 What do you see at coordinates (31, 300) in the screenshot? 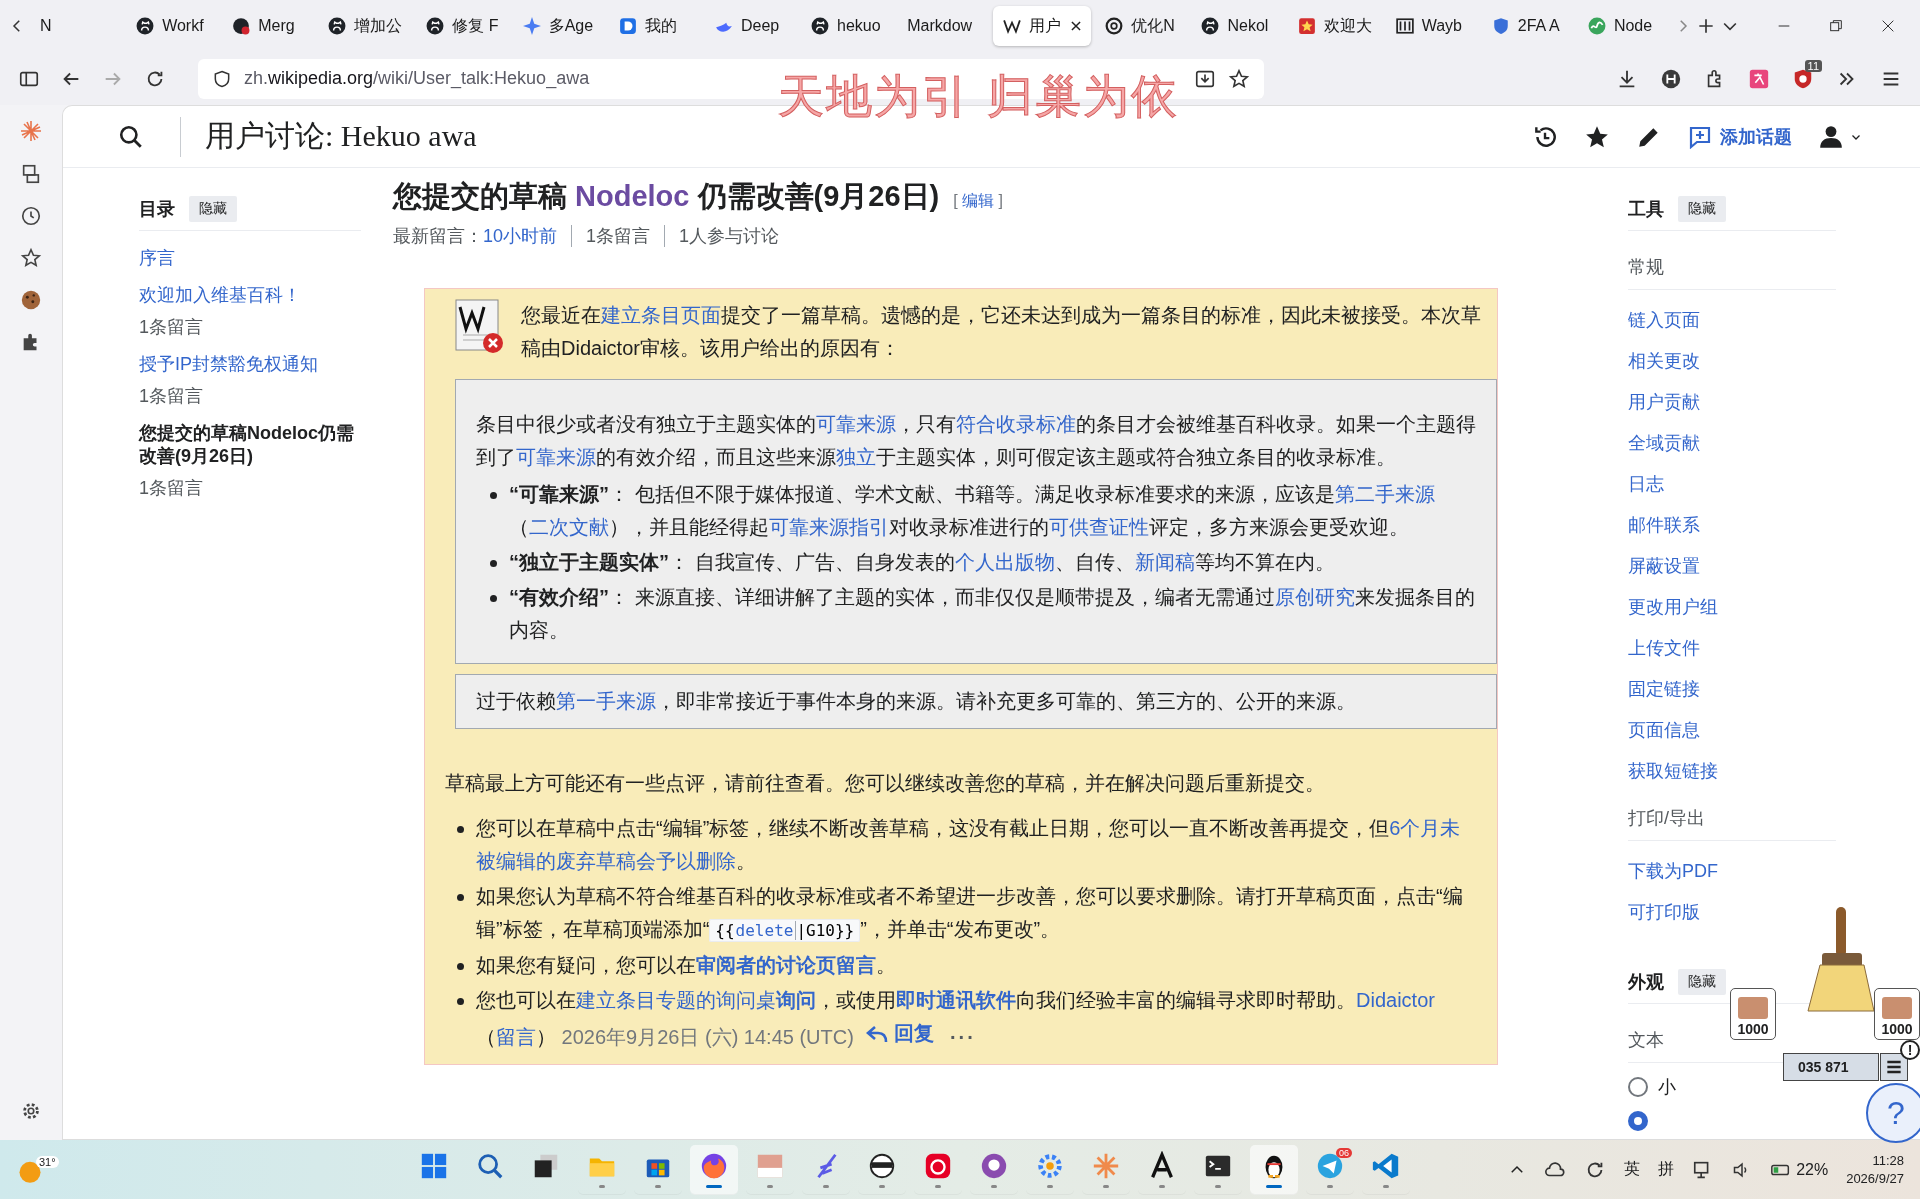
I see `cookie-icon` at bounding box center [31, 300].